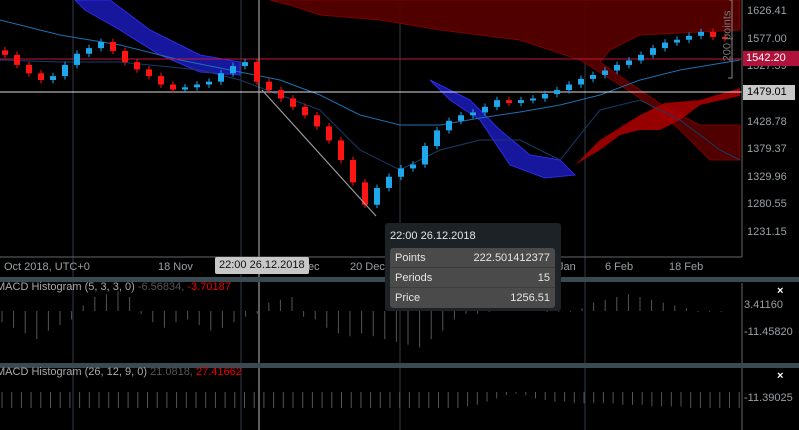 The width and height of the screenshot is (799, 430). What do you see at coordinates (472, 258) in the screenshot?
I see `tooltip-row-points: Points 222.501412377` at bounding box center [472, 258].